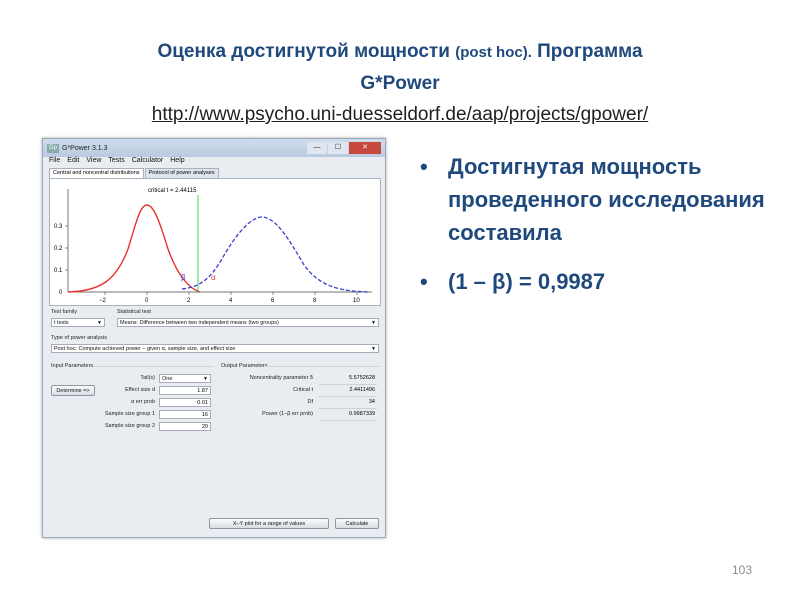 This screenshot has height=600, width=800. What do you see at coordinates (147, 301) in the screenshot?
I see `x-tick-label: 0` at bounding box center [147, 301].